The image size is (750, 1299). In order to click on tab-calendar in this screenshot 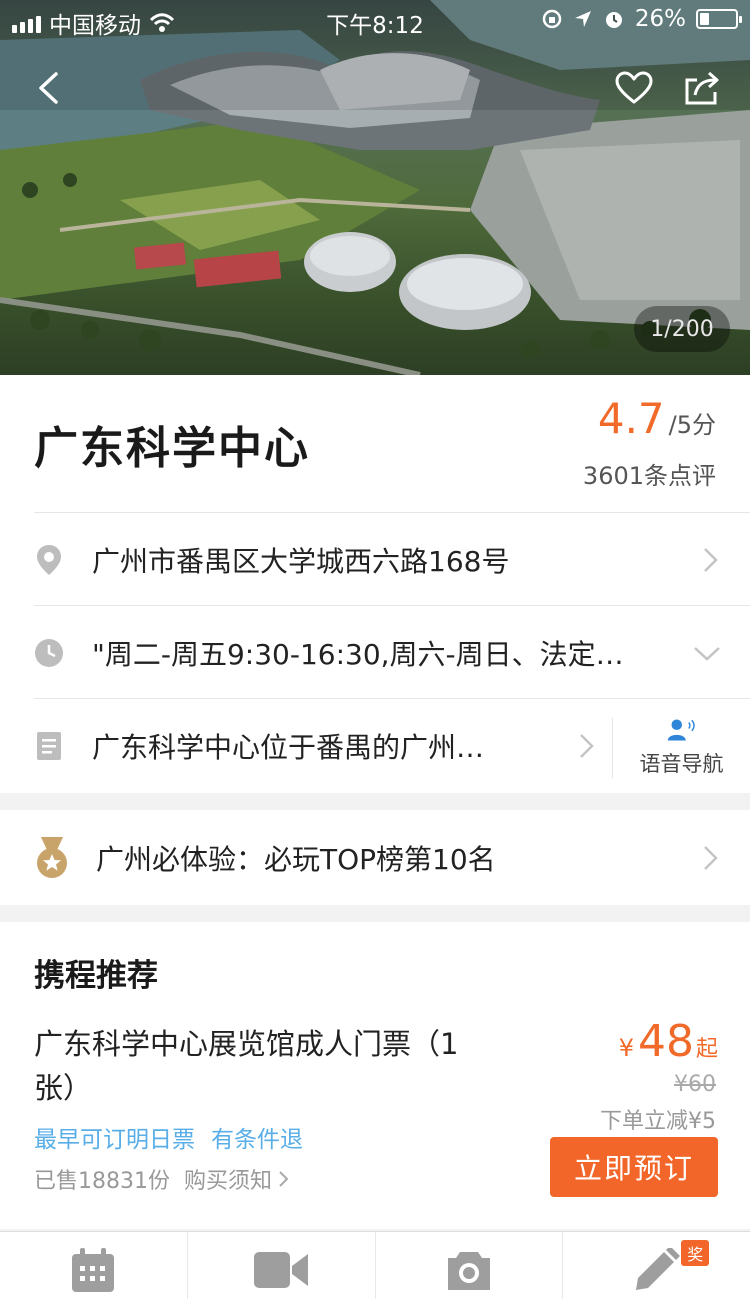, I will do `click(93, 1265)`.